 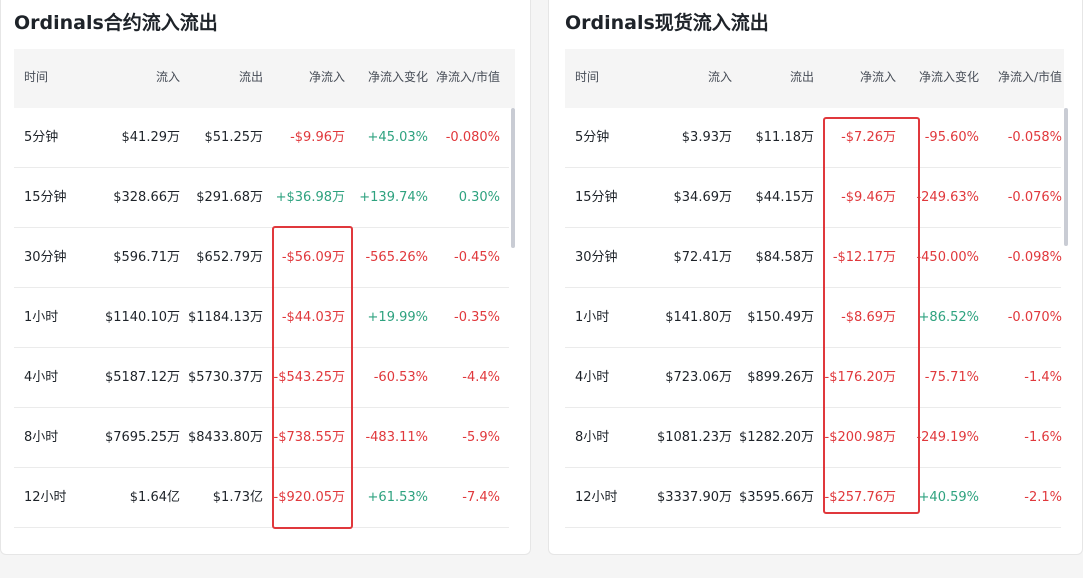 I want to click on table-row: 5分钟 $41.29万 $51.25万 -$9.96万 +45.03% -0.080%, so click(x=261, y=138).